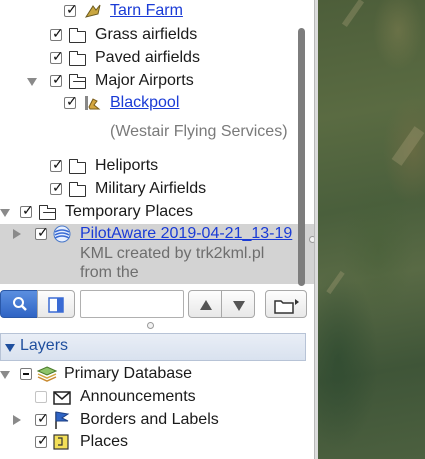 This screenshot has height=459, width=425. What do you see at coordinates (93, 11) in the screenshot?
I see `placemark-icon` at bounding box center [93, 11].